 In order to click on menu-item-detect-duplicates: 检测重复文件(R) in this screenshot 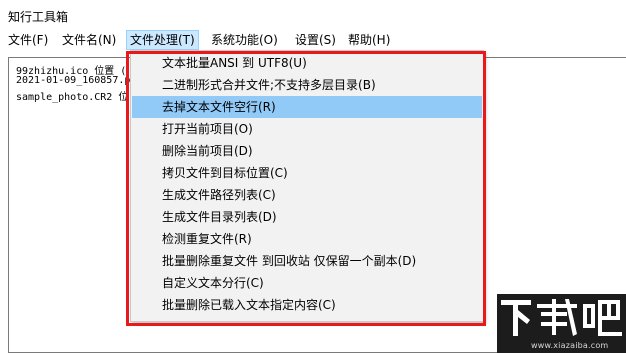, I will do `click(307, 239)`.